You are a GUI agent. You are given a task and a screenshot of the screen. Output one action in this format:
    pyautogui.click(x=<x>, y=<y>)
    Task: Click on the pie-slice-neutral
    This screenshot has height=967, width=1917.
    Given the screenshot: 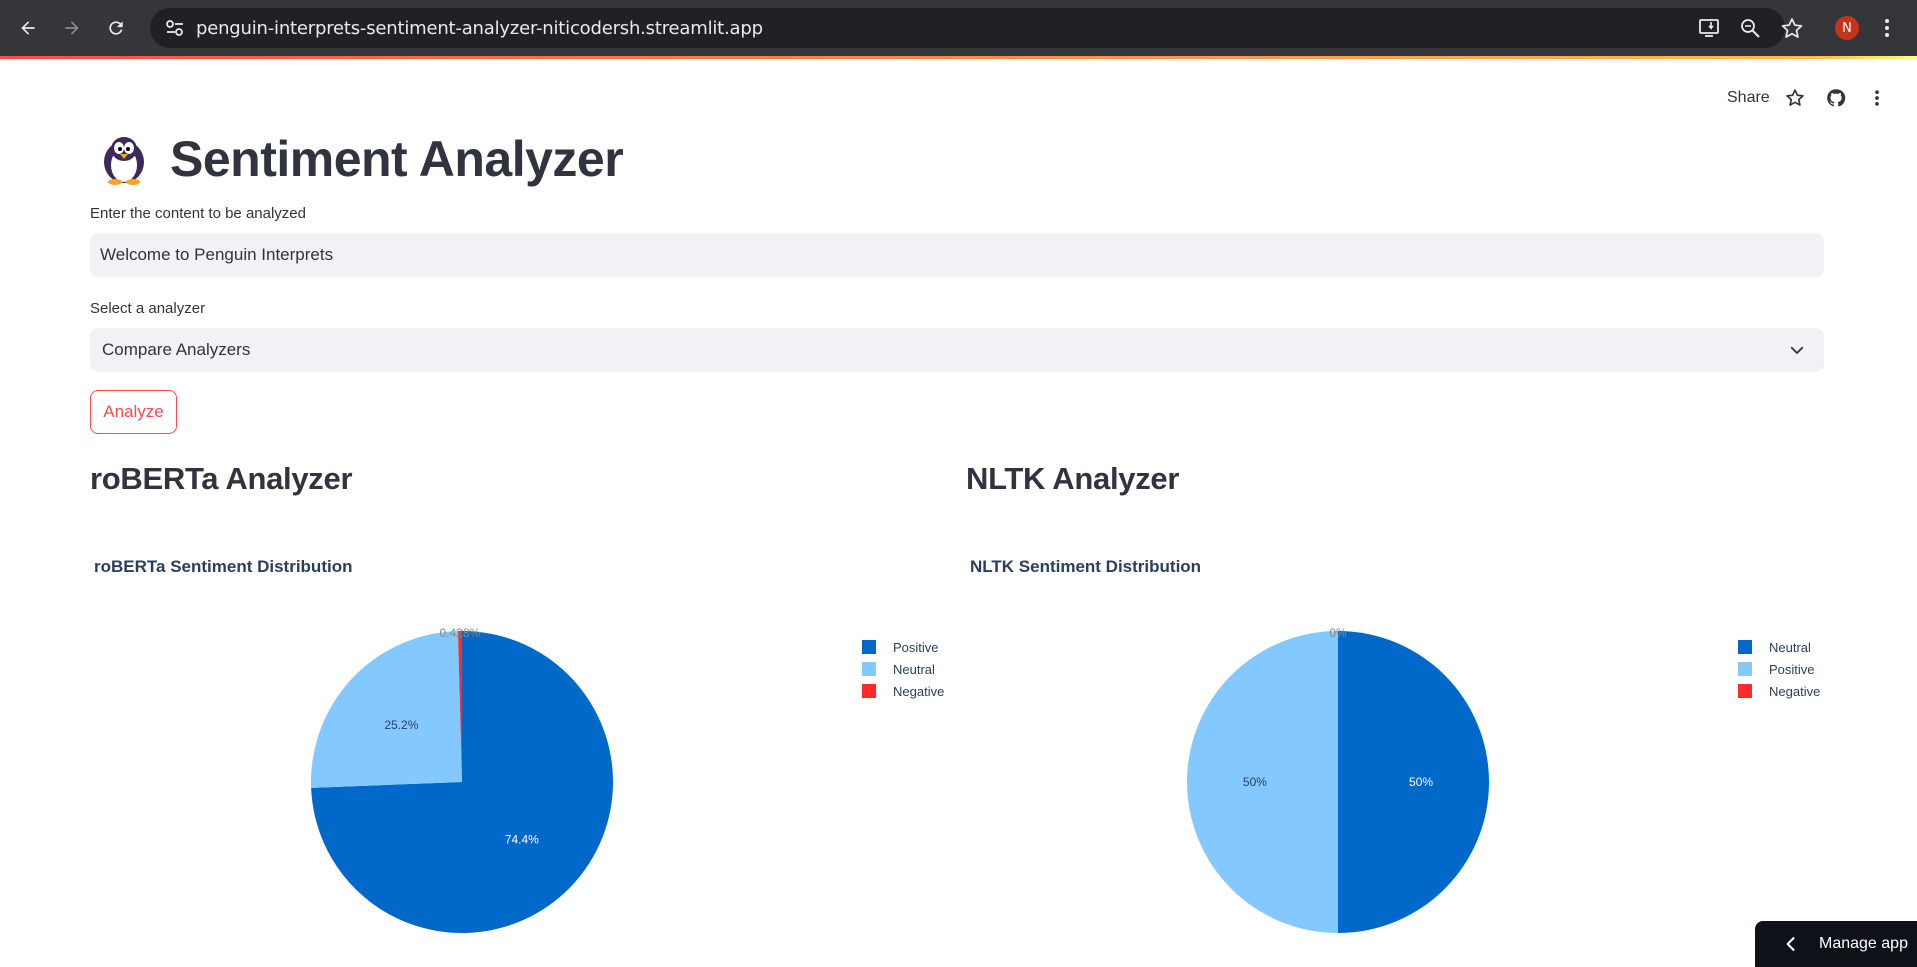 What is the action you would take?
    pyautogui.click(x=386, y=709)
    